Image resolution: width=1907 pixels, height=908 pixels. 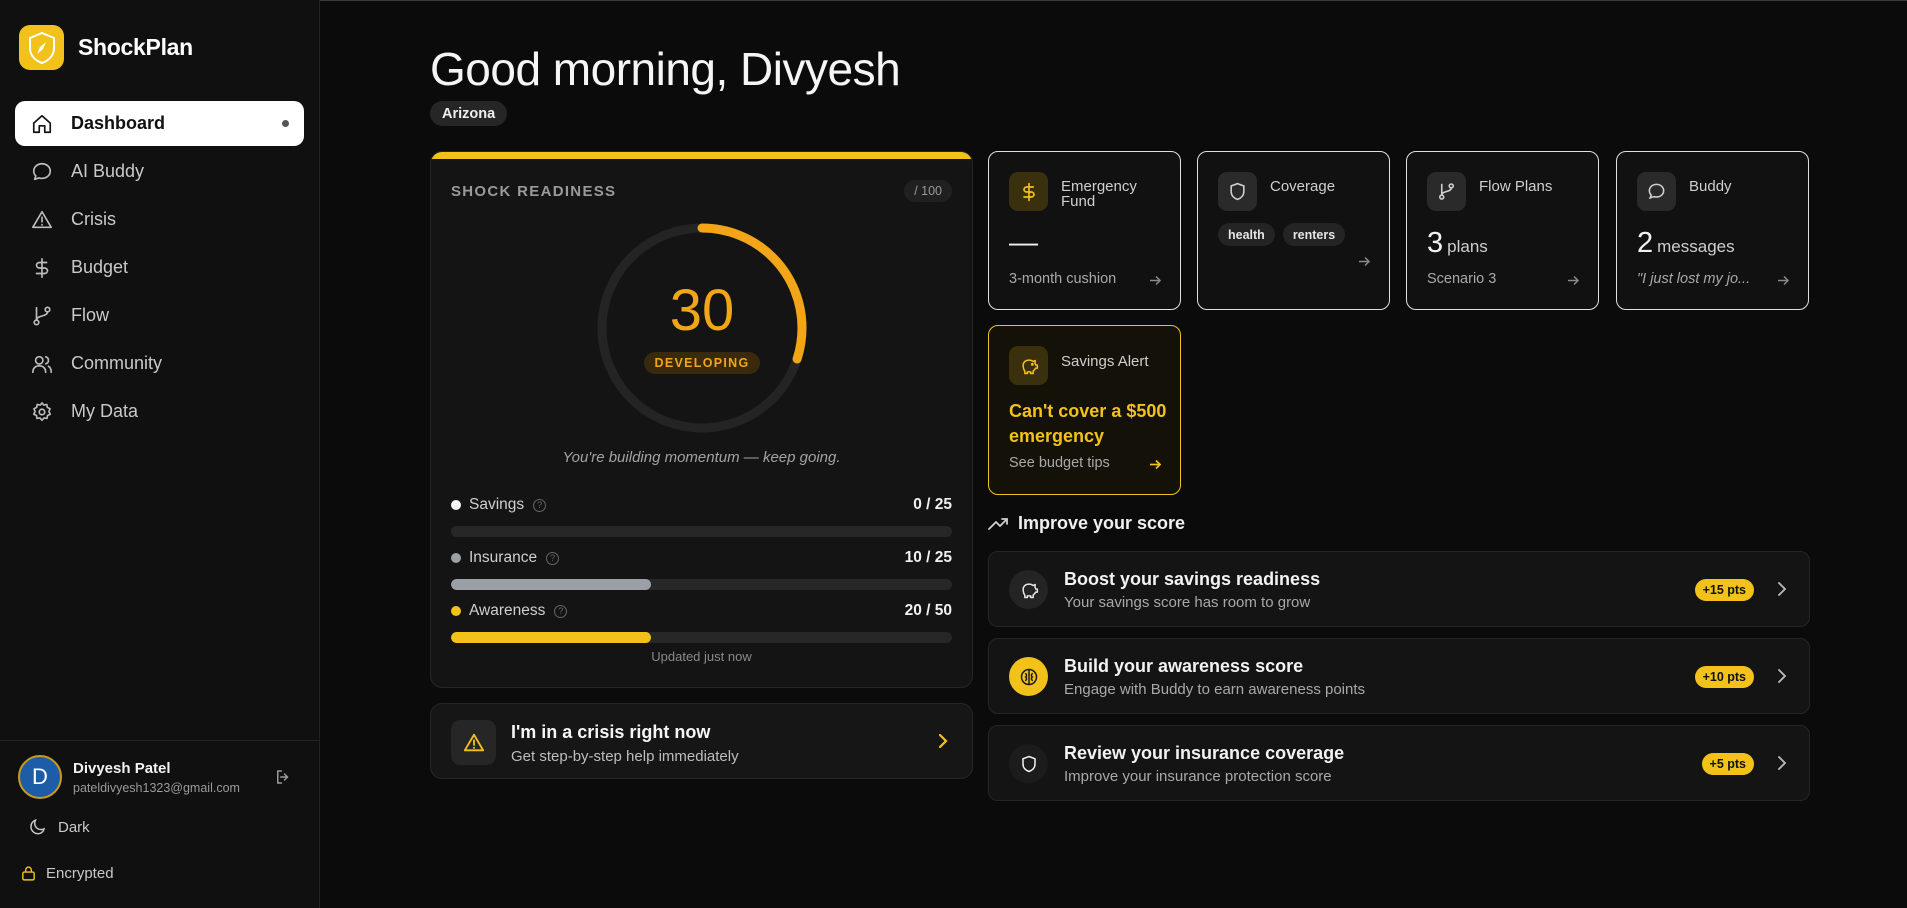 I want to click on points-badge: +5 pts, so click(x=1727, y=764).